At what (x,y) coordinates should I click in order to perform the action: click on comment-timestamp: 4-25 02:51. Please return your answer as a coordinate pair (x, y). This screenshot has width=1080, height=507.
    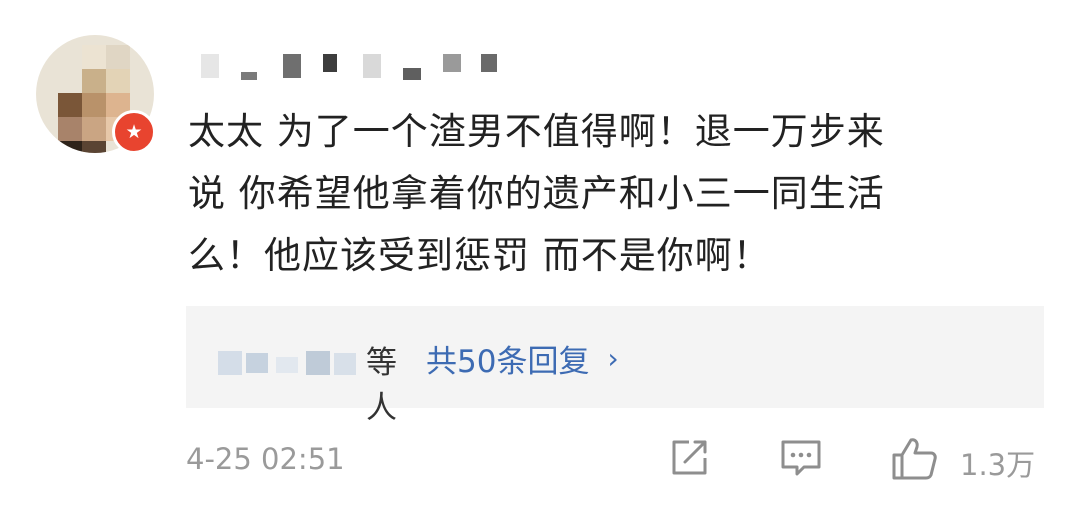
    Looking at the image, I should click on (265, 459).